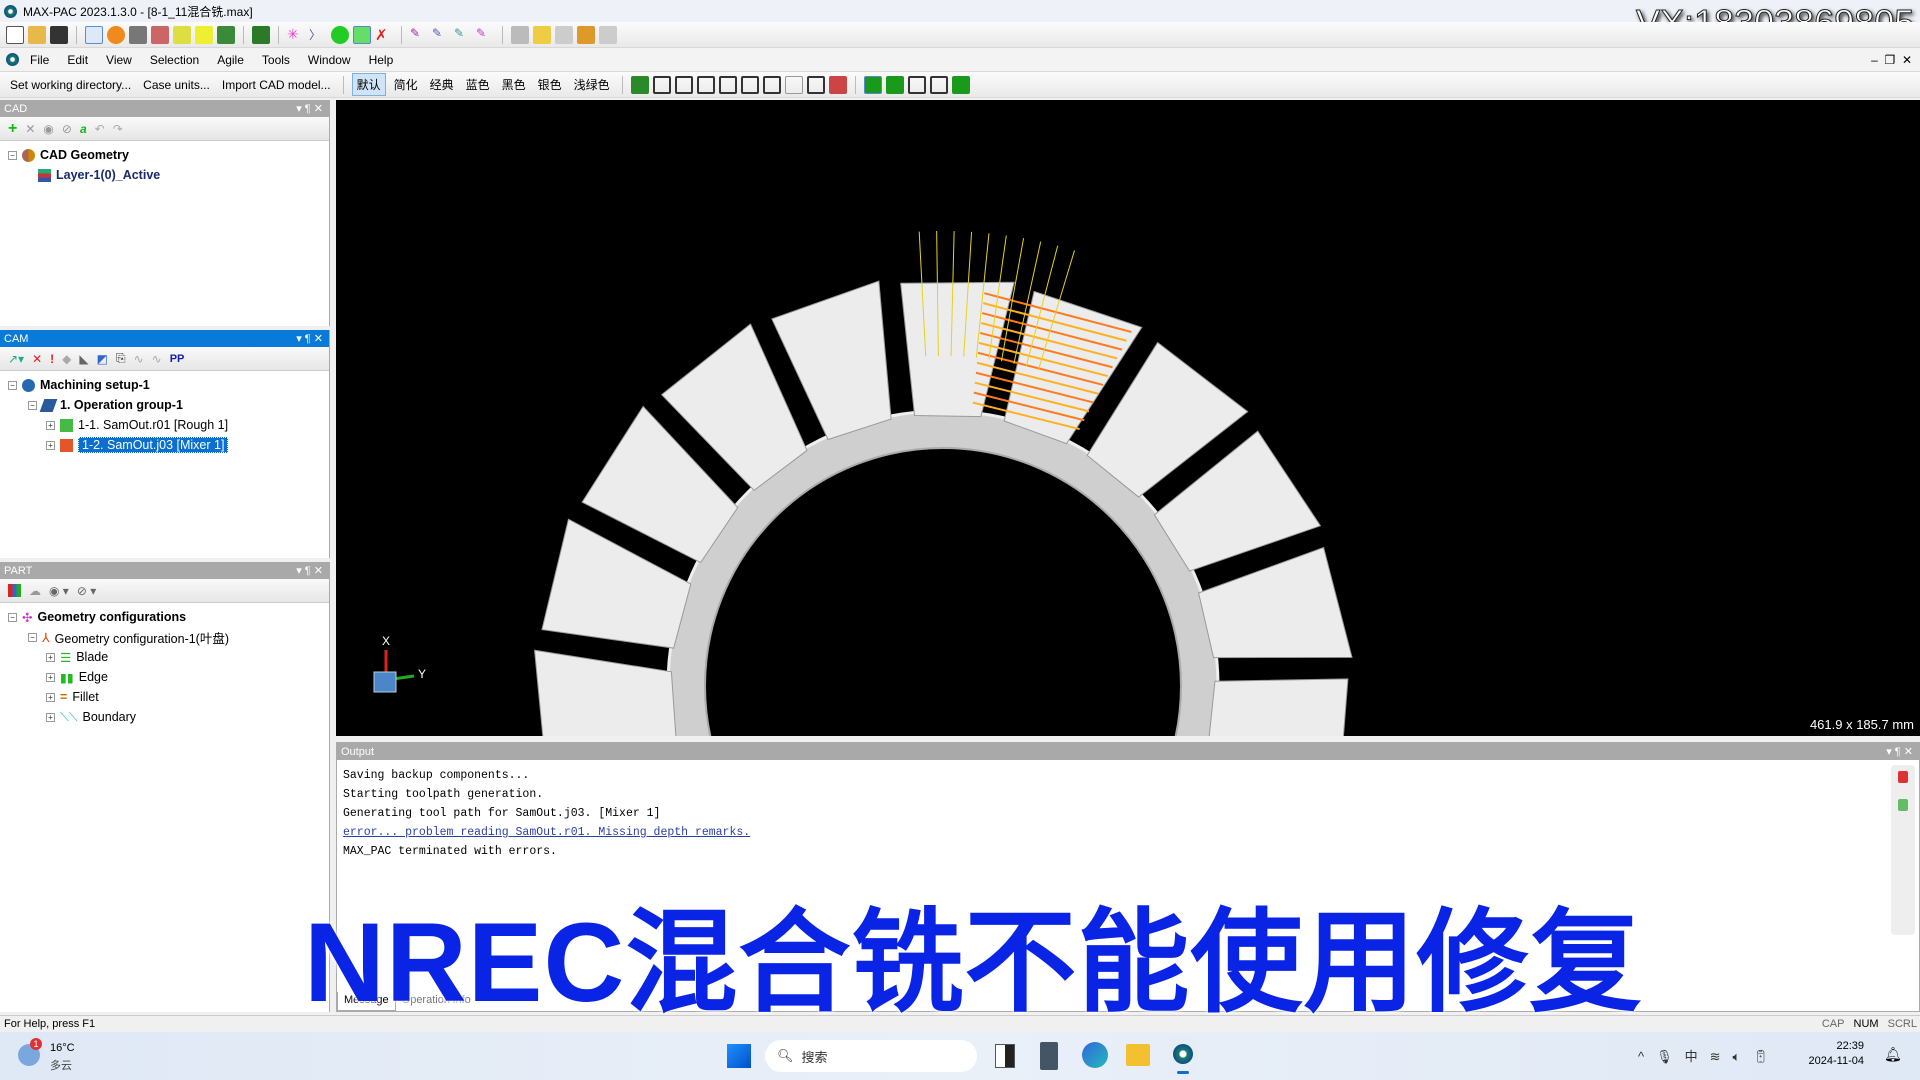 The width and height of the screenshot is (1920, 1080). I want to click on hide-icon: ⊘, so click(67, 129).